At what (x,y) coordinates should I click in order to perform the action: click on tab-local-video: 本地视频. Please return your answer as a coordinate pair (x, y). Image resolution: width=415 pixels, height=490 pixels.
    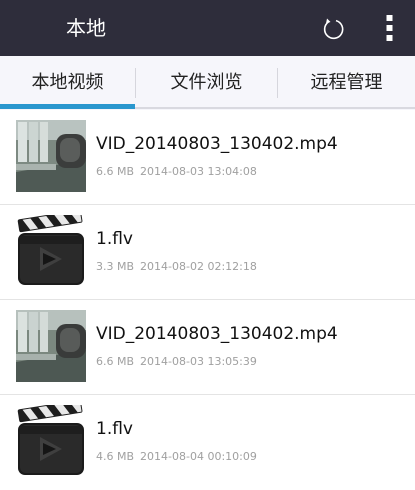
    Looking at the image, I should click on (67, 83).